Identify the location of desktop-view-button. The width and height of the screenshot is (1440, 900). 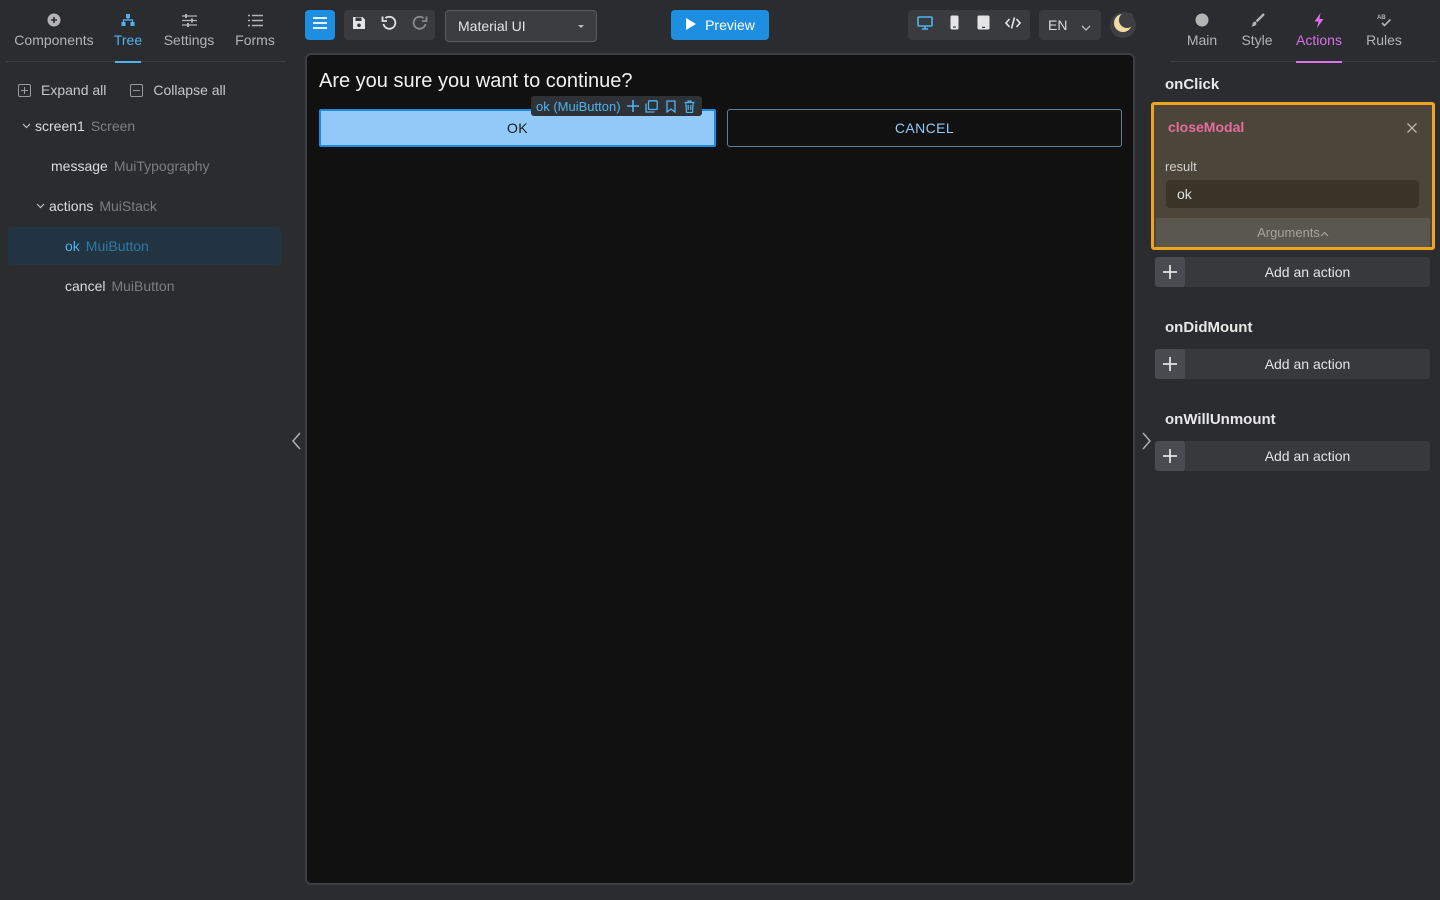
(925, 25).